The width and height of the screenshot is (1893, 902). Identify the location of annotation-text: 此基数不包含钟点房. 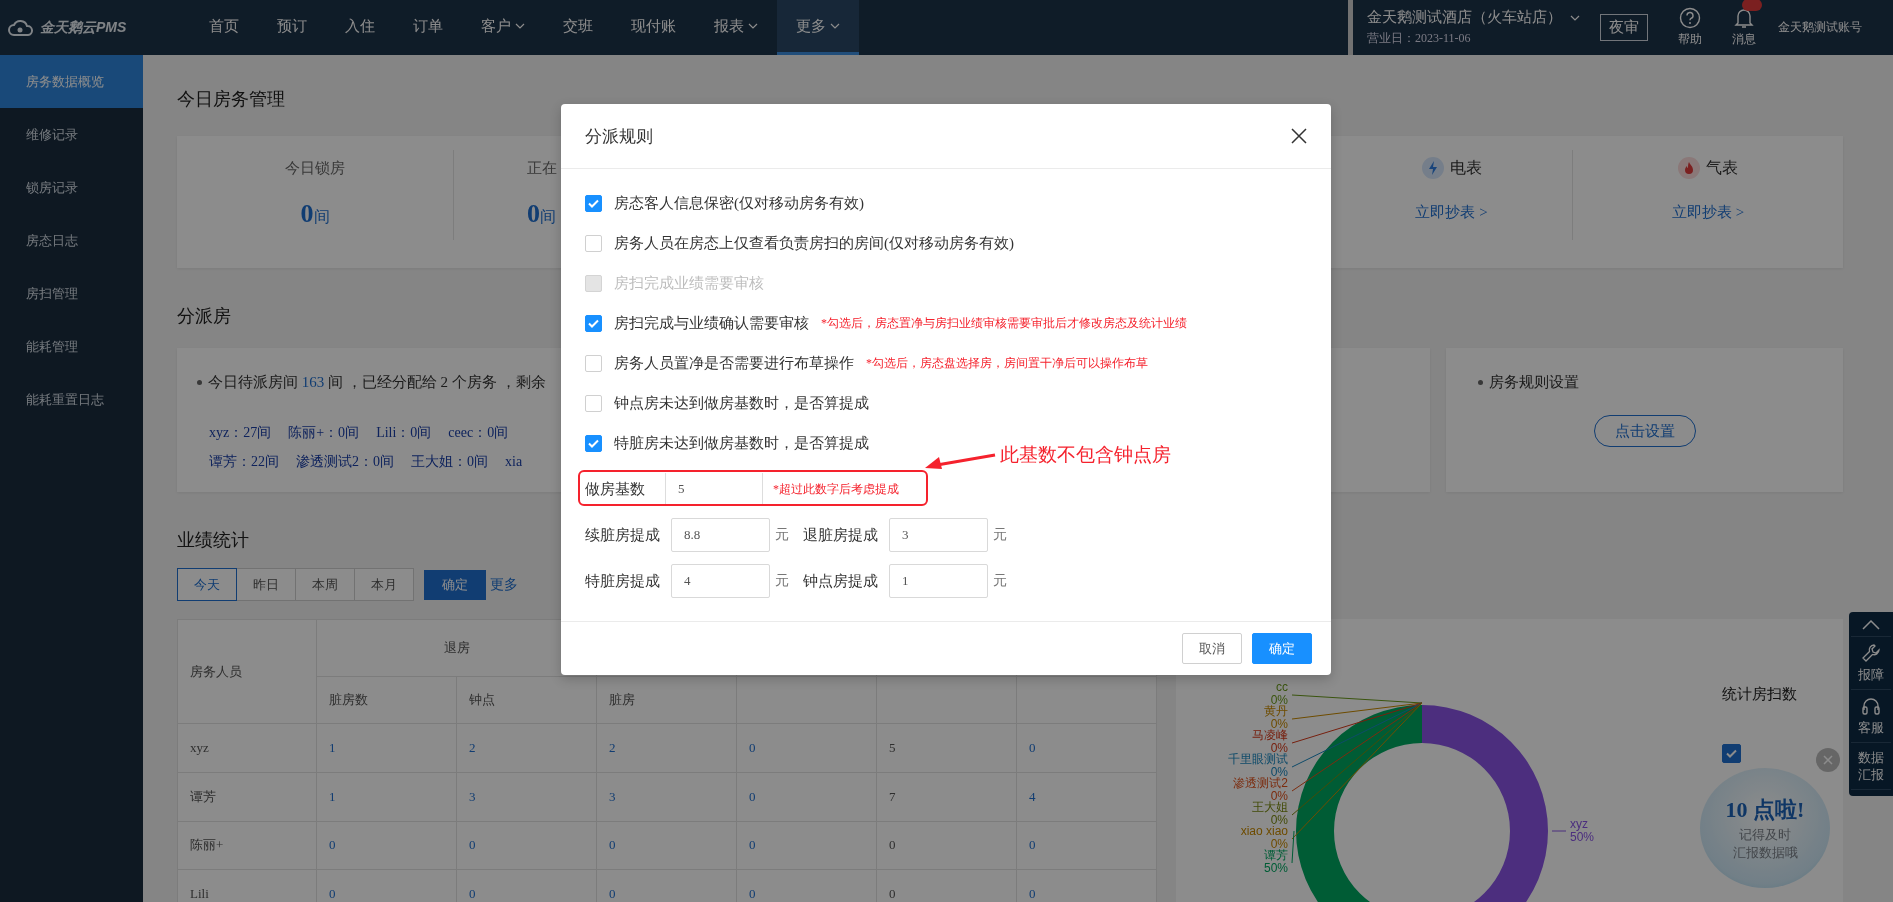
(1085, 455).